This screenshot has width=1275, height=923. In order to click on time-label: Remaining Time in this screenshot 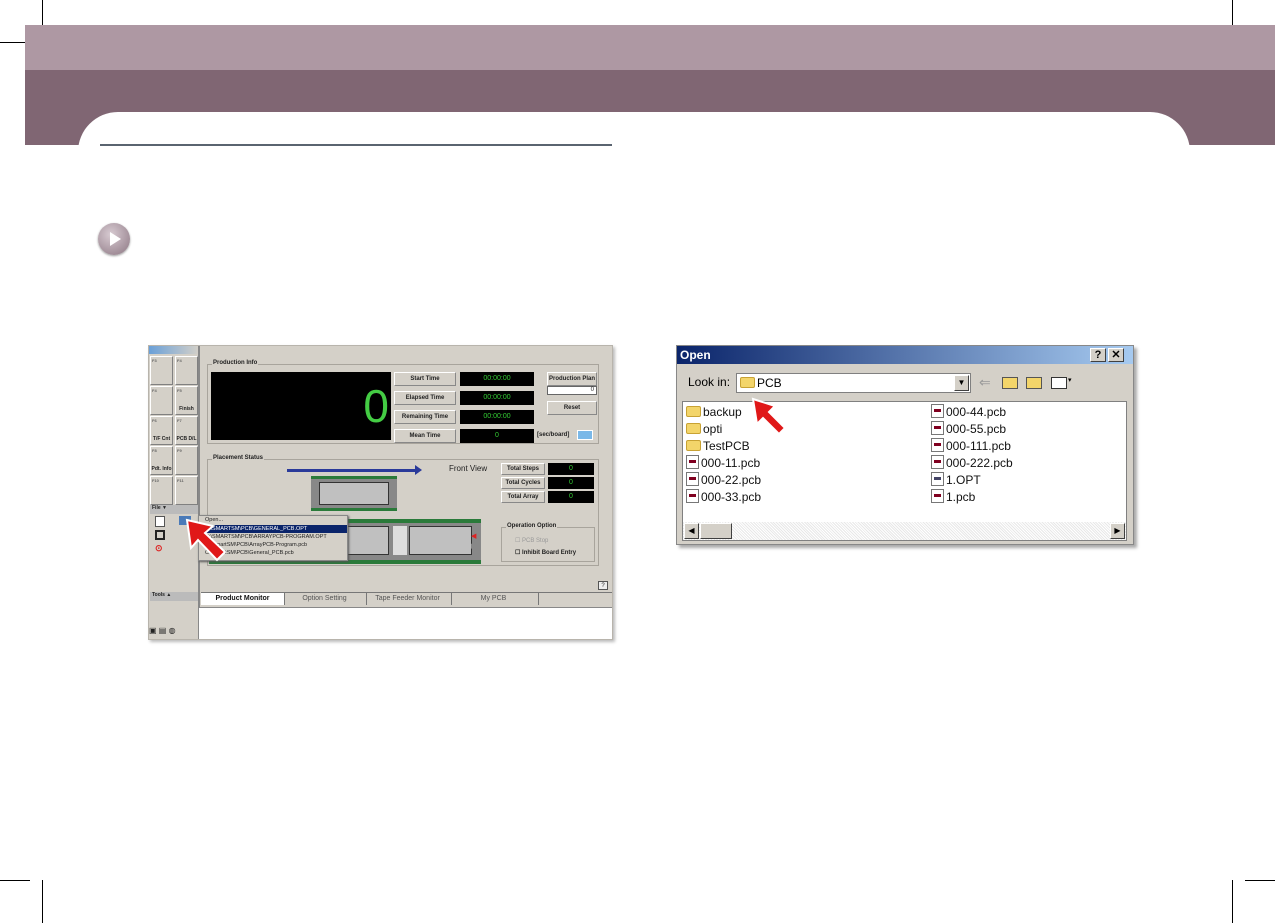, I will do `click(425, 417)`.